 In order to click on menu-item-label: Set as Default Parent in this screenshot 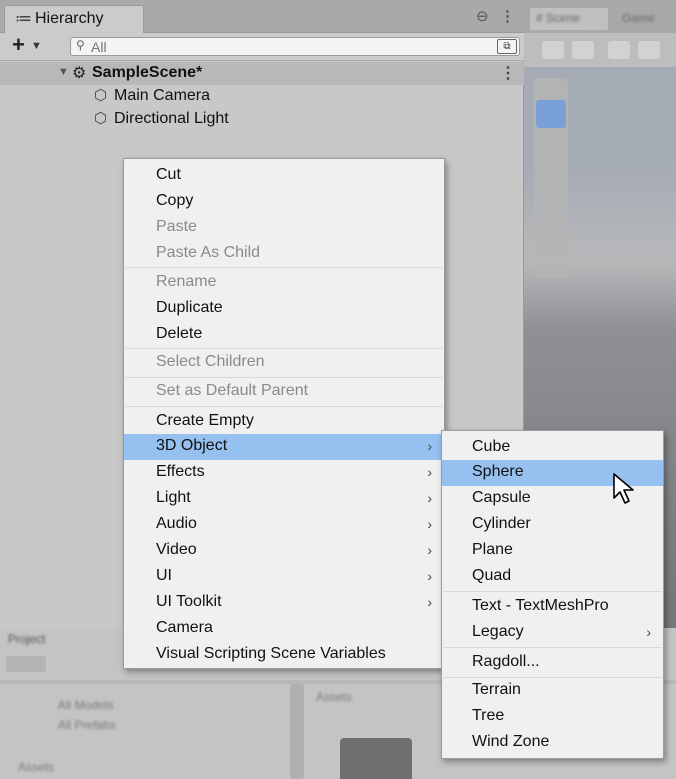, I will do `click(232, 390)`.